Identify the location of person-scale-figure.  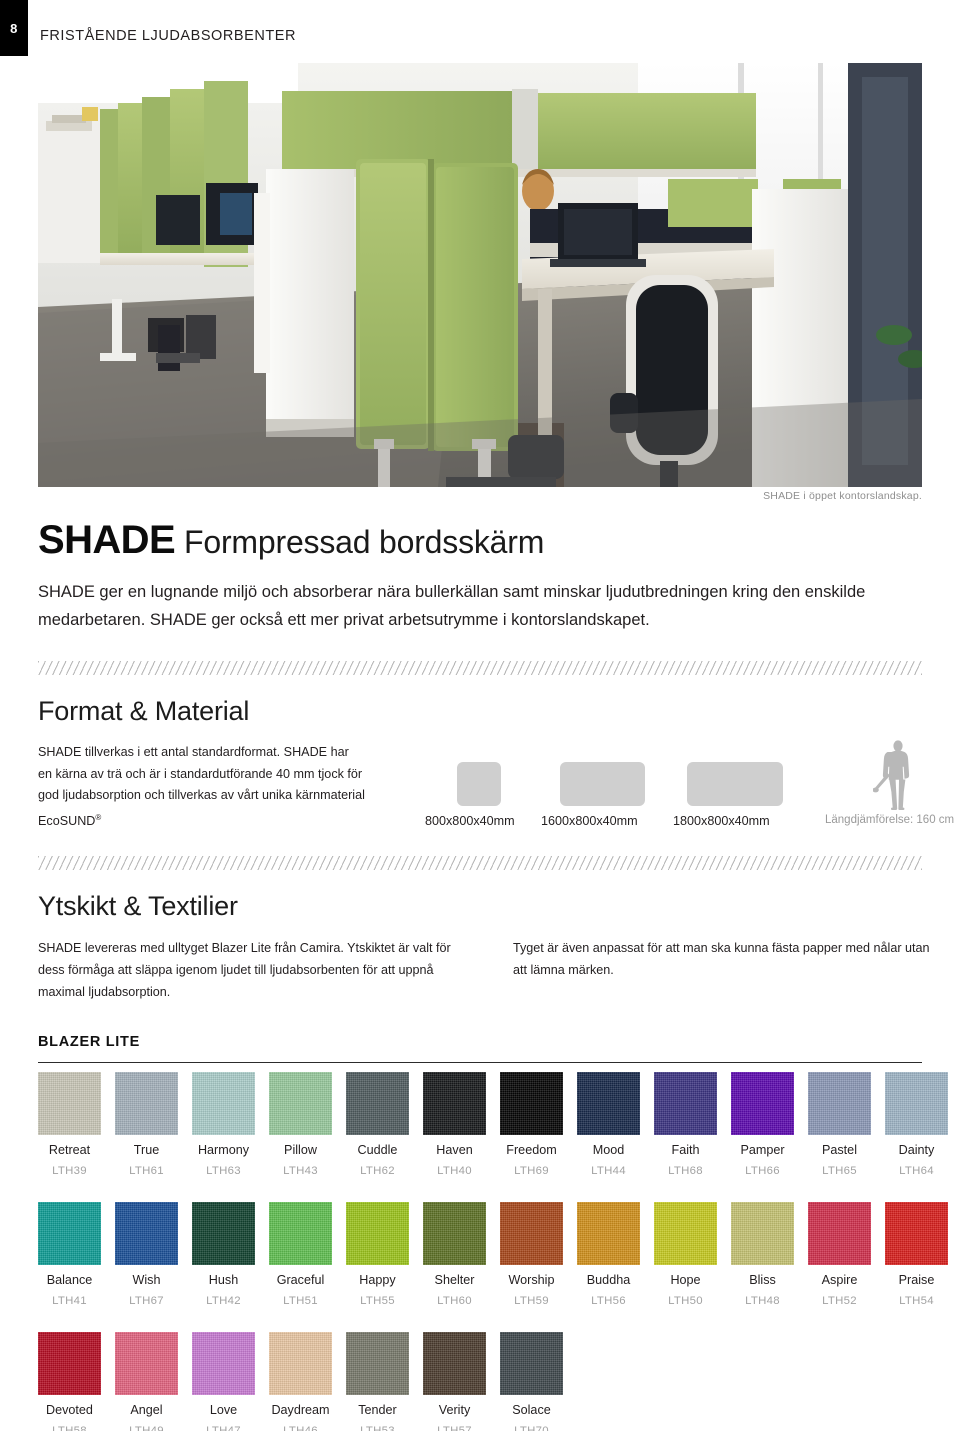
(891, 775).